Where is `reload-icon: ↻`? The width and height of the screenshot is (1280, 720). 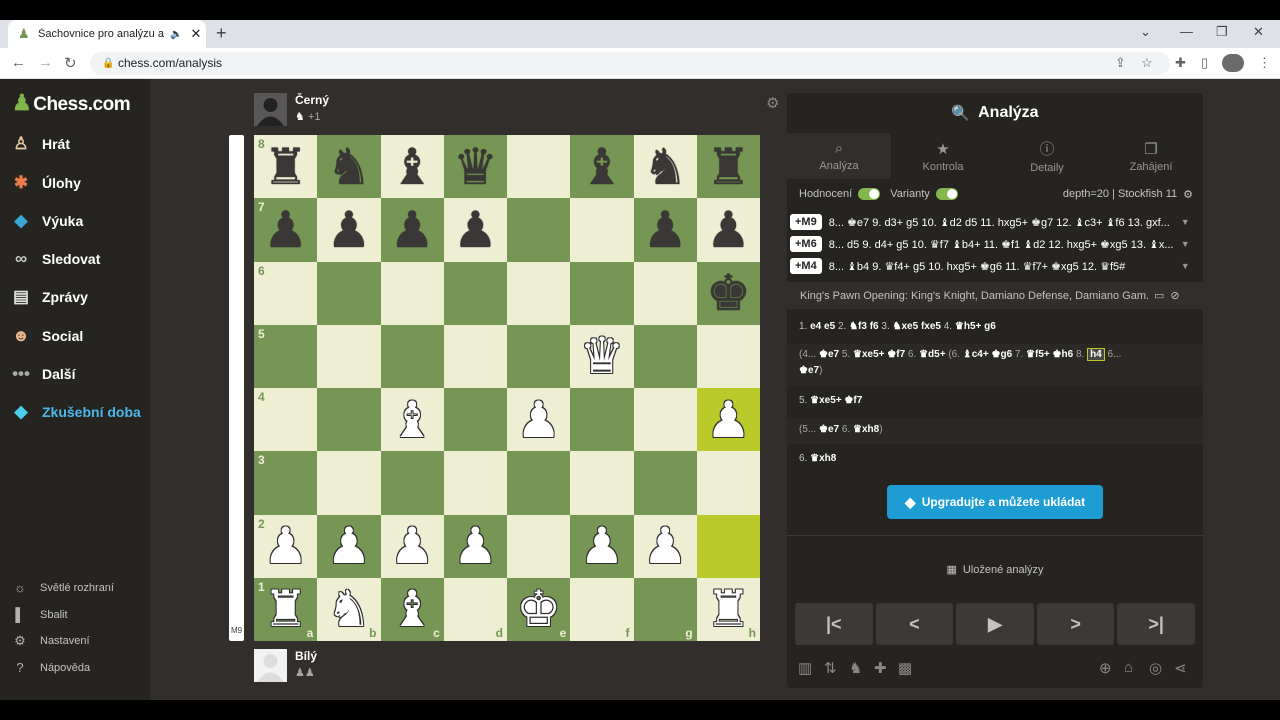 reload-icon: ↻ is located at coordinates (70, 63).